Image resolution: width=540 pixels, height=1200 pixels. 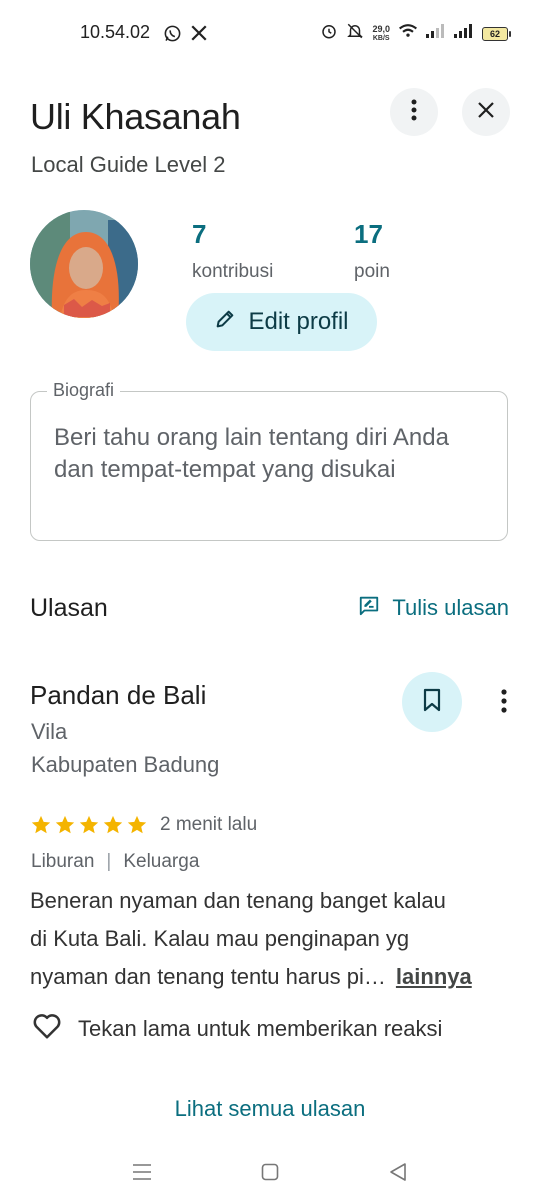 I want to click on alarm-icon, so click(x=329, y=33).